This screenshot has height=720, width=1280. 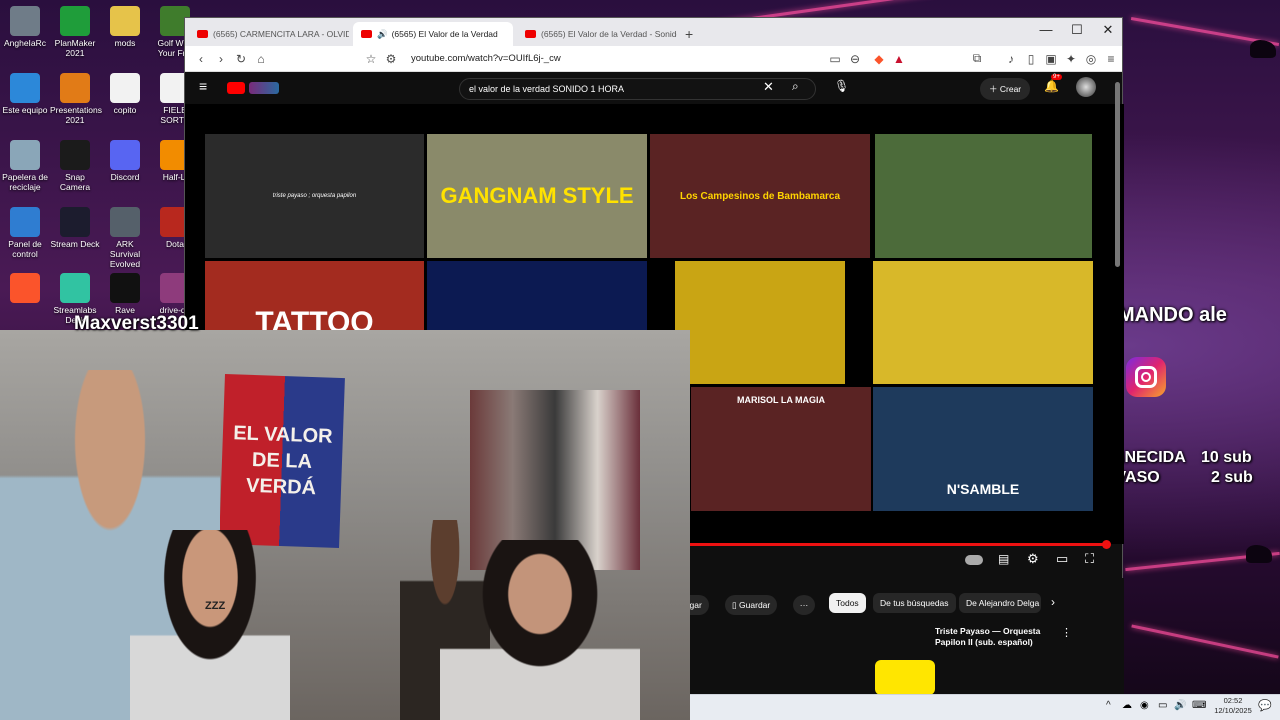 I want to click on site-settings-icon: ⚙, so click(x=391, y=59).